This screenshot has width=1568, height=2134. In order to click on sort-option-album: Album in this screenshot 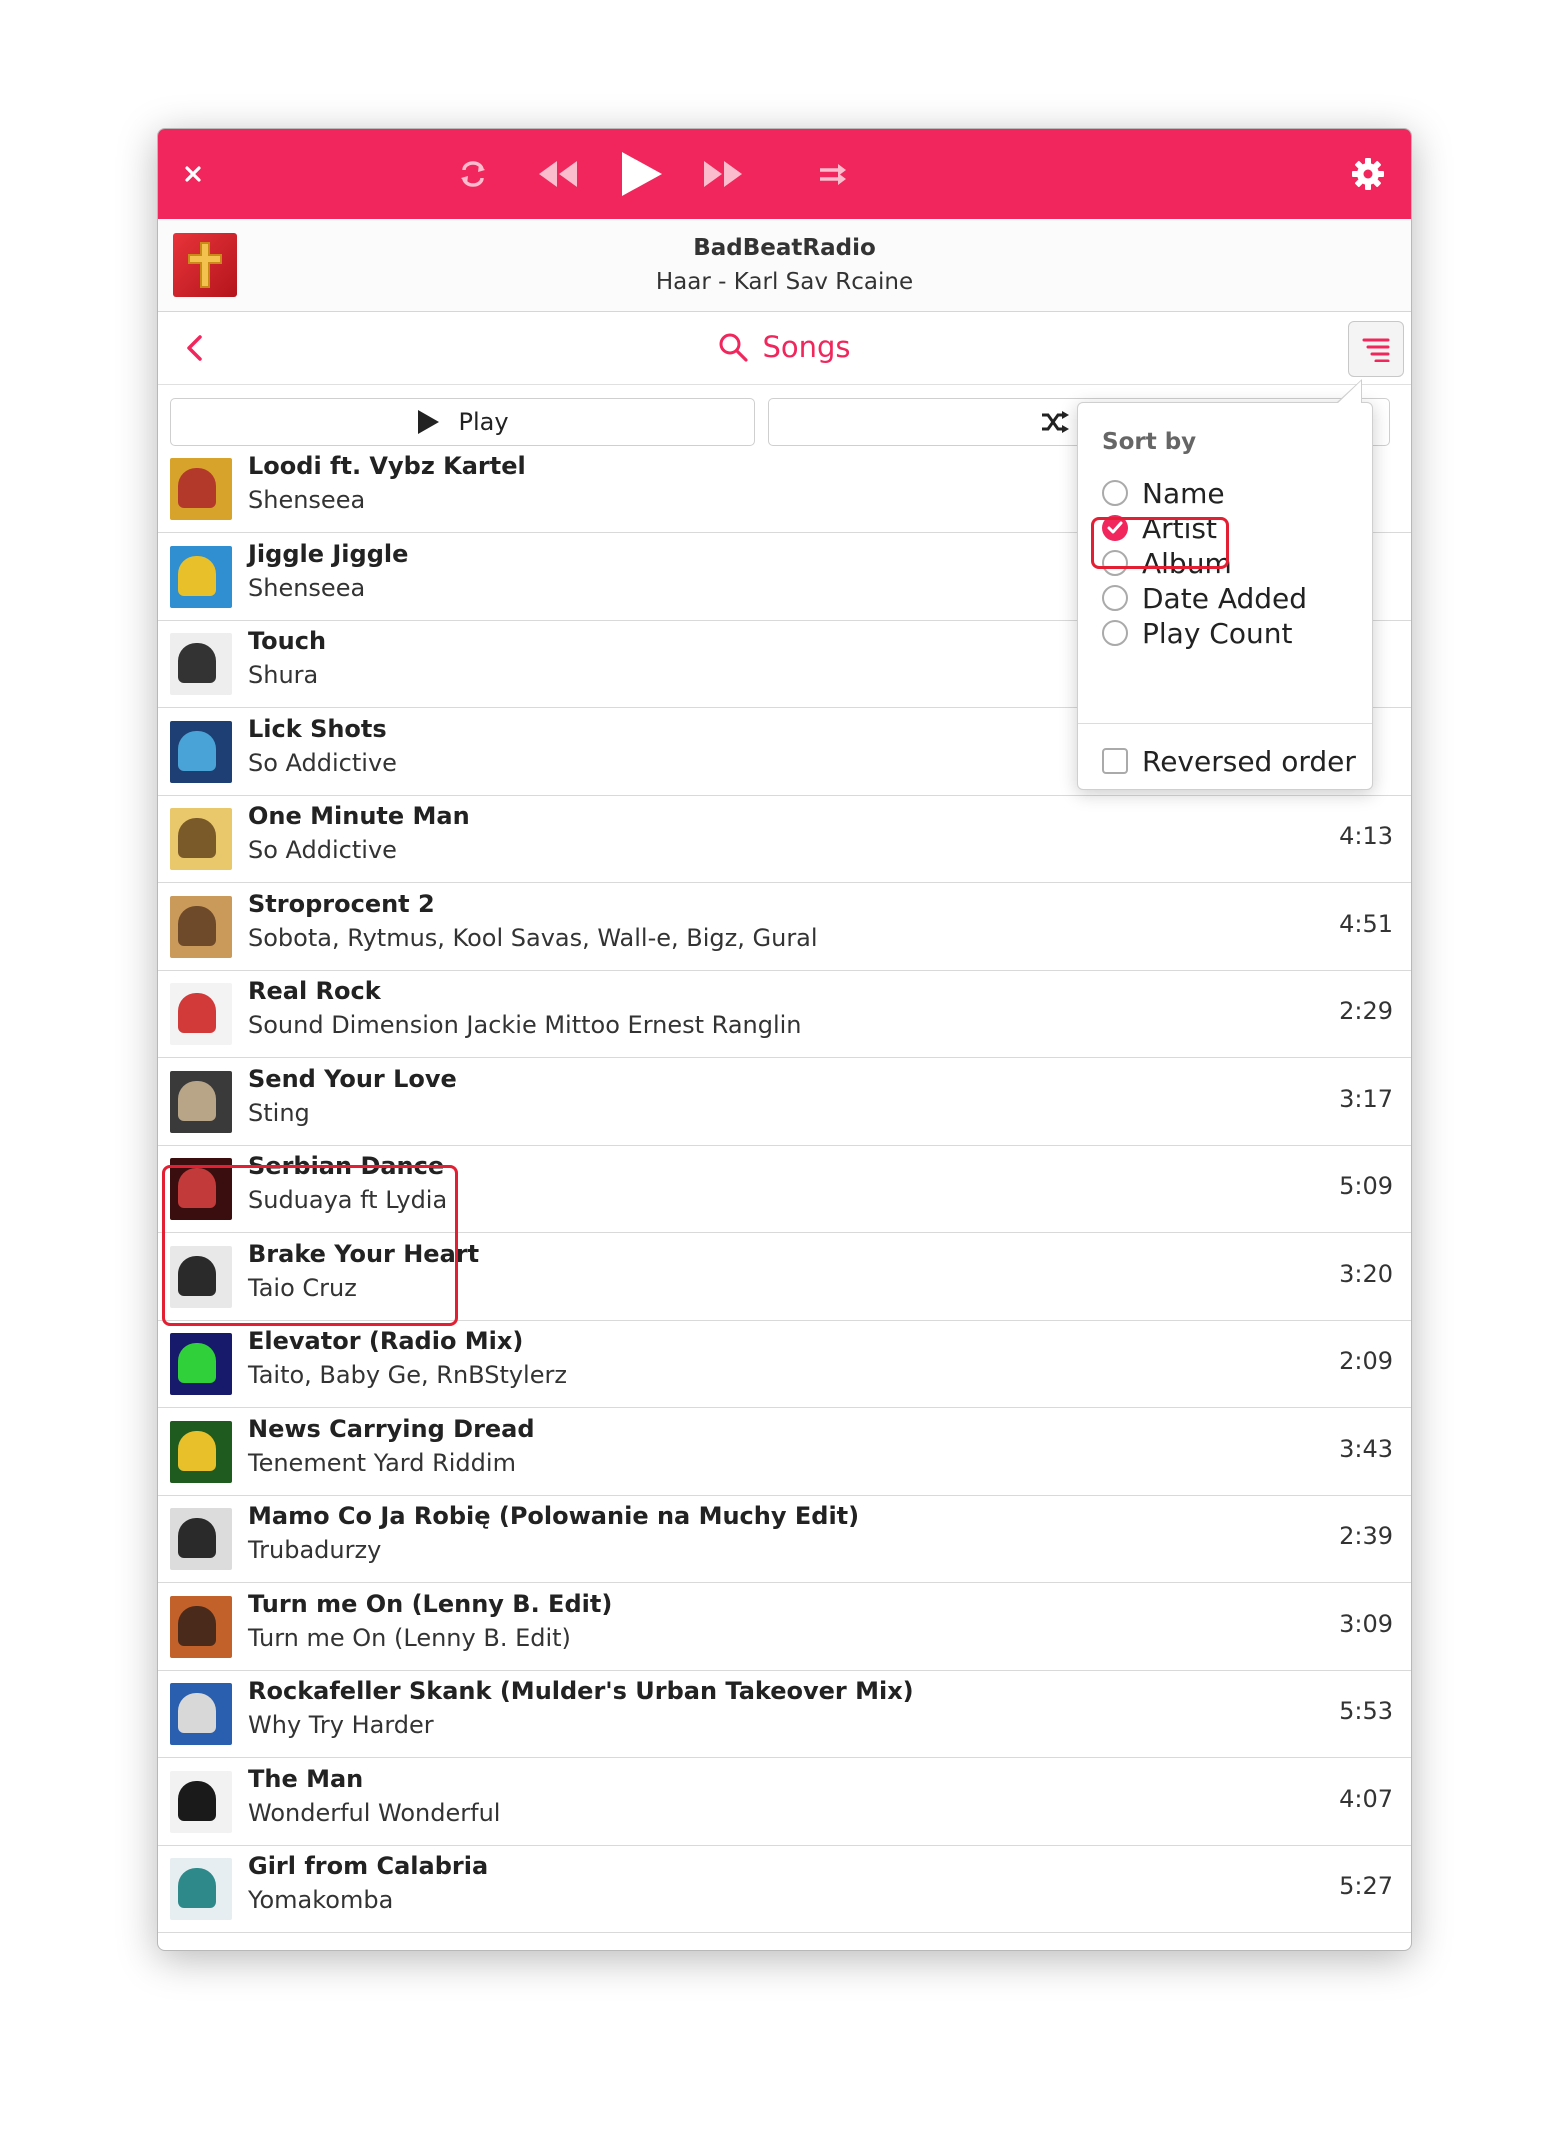, I will do `click(1167, 563)`.